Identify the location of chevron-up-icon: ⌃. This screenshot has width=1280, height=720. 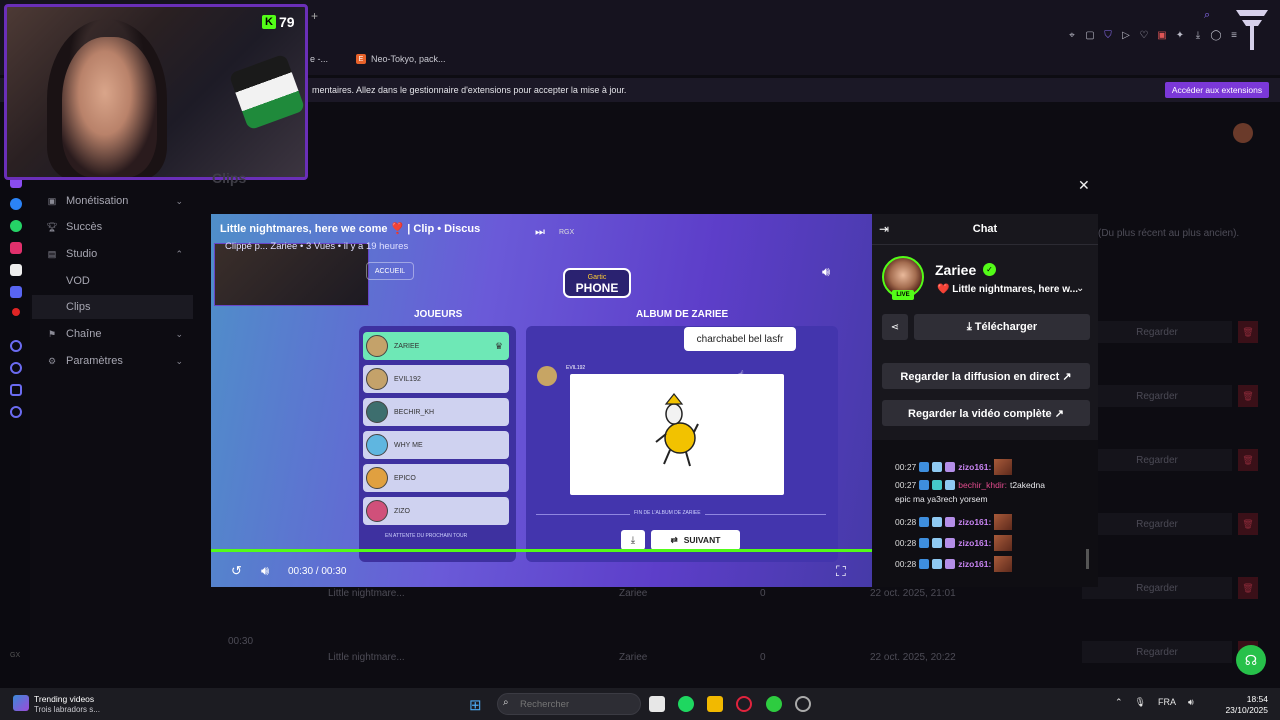
(1119, 702).